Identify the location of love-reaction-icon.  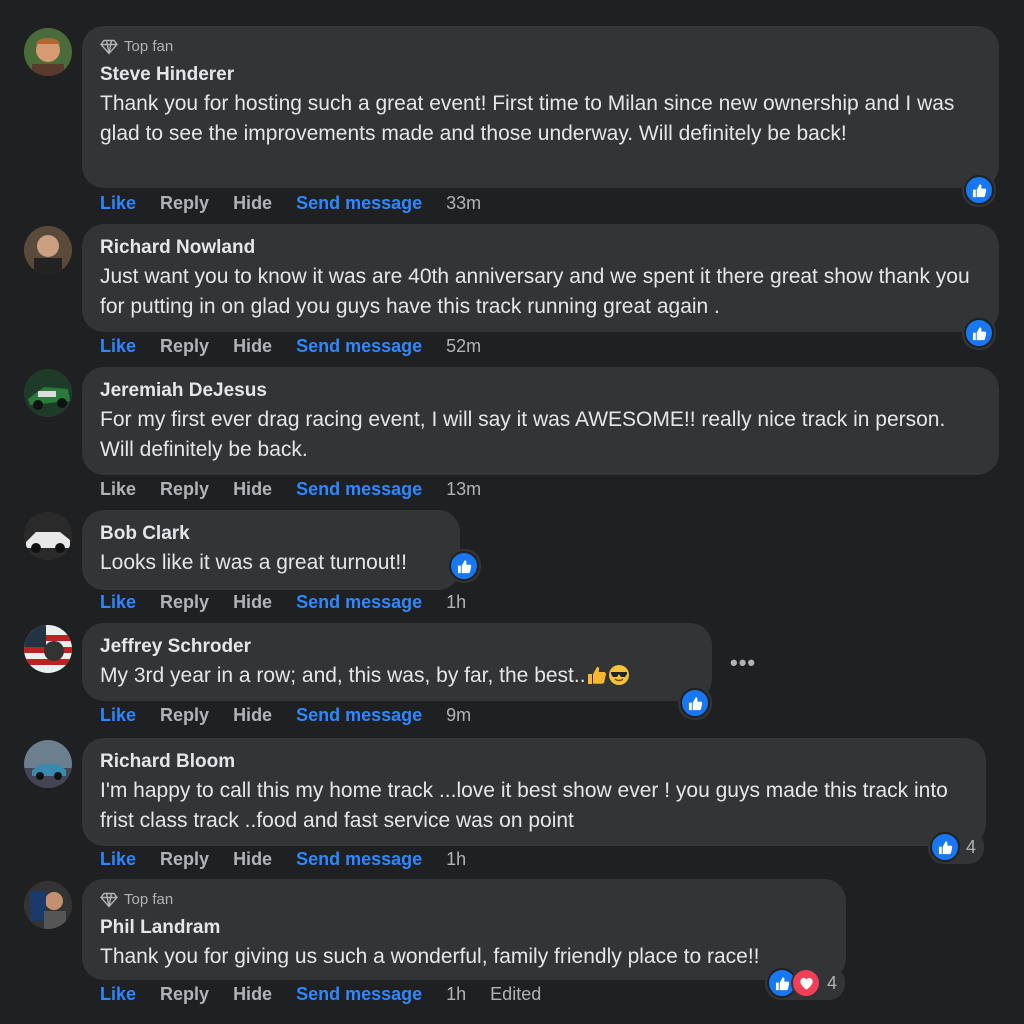
(806, 983).